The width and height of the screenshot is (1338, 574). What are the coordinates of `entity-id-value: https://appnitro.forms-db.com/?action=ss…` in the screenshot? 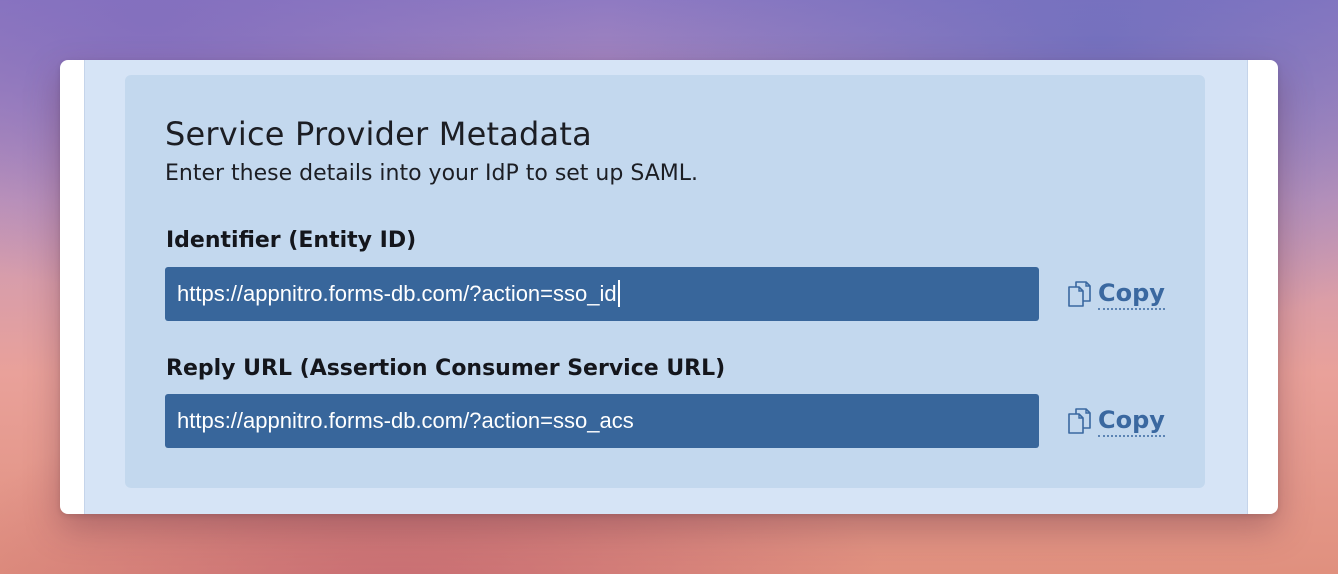 It's located at (397, 293).